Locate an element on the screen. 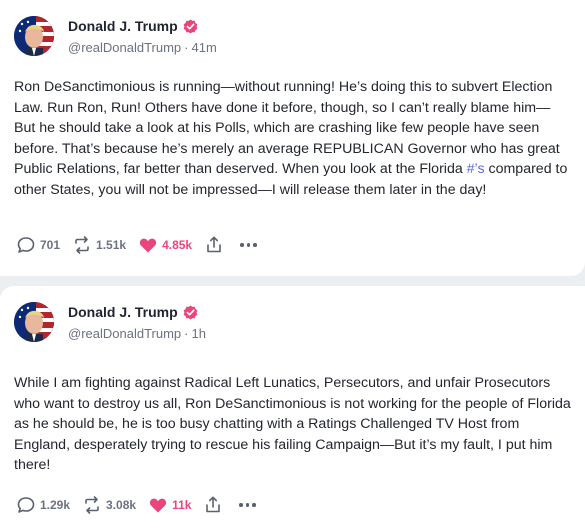 The image size is (585, 531). retruth-button: 1.51k is located at coordinates (99, 245).